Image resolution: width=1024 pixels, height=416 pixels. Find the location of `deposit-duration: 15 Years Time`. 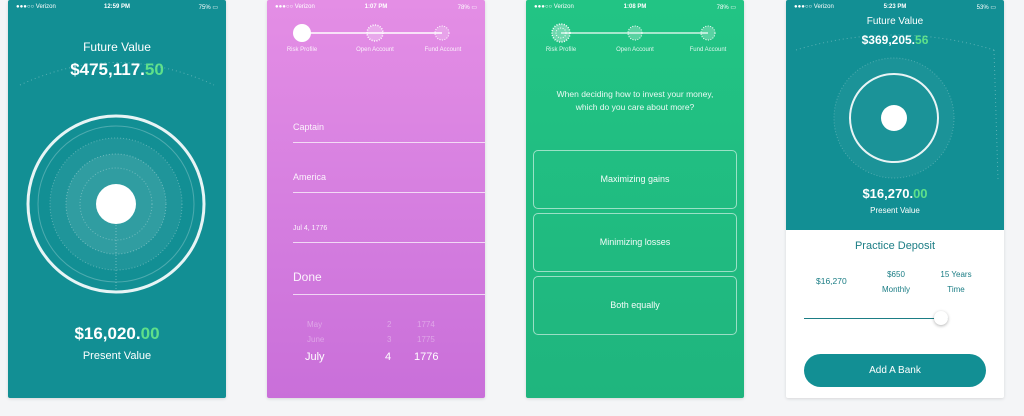

deposit-duration: 15 Years Time is located at coordinates (956, 282).